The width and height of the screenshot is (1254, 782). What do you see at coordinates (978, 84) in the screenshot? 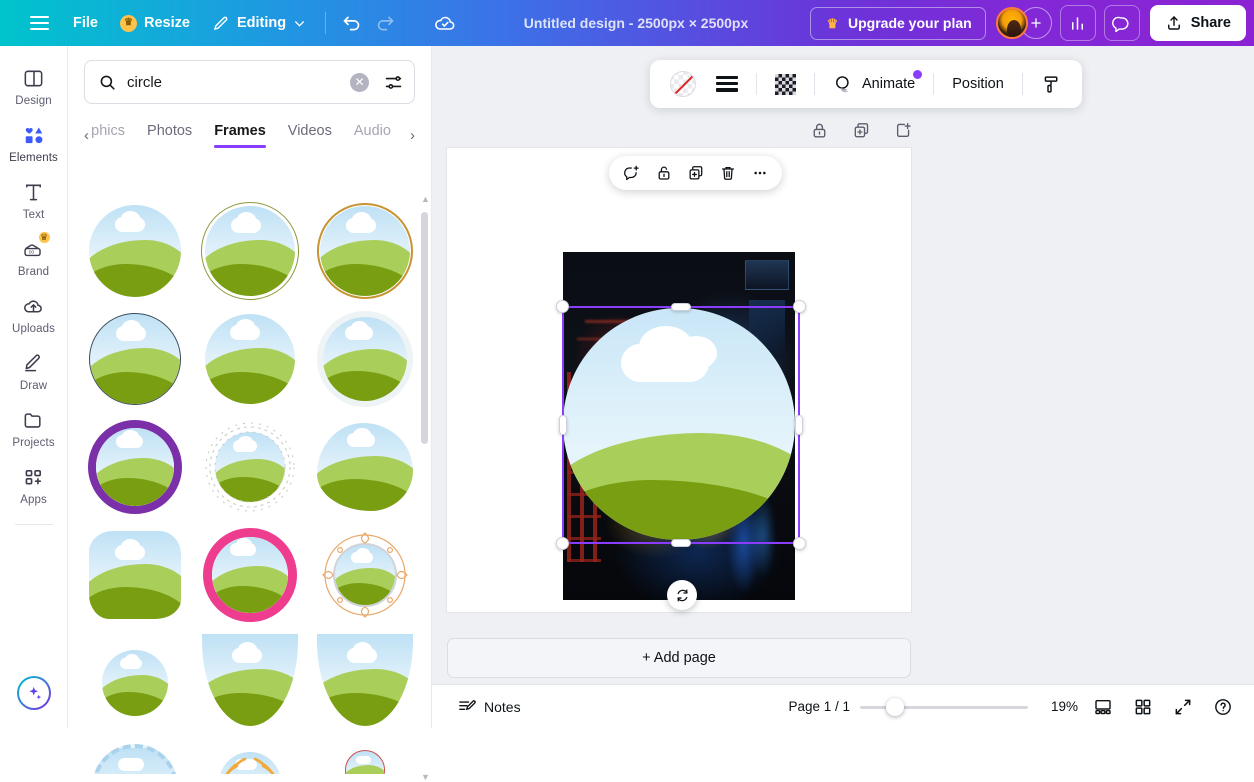
I see `position-button: Position` at bounding box center [978, 84].